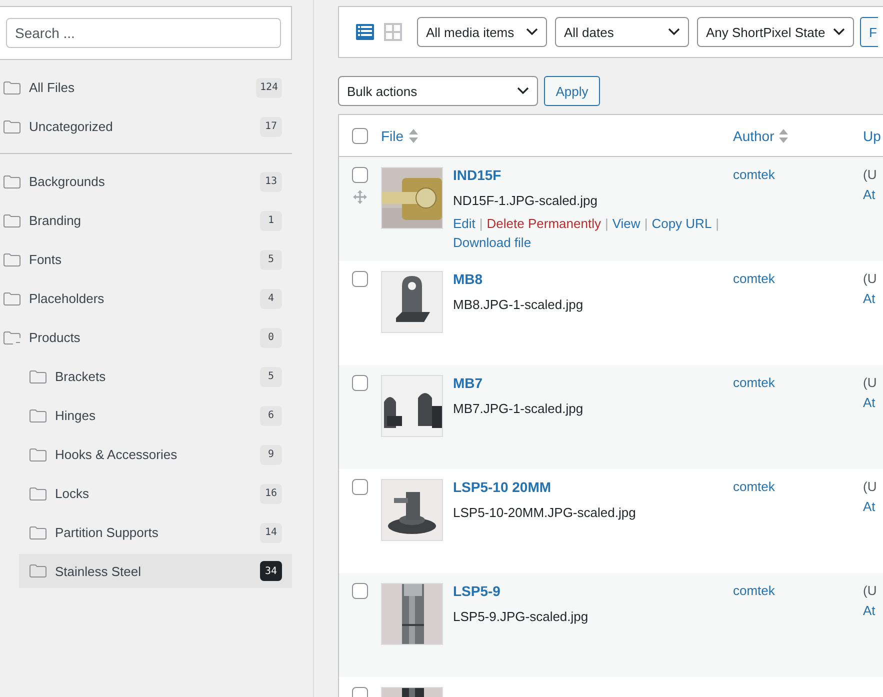  What do you see at coordinates (46, 259) in the screenshot?
I see `folder-label: Fonts` at bounding box center [46, 259].